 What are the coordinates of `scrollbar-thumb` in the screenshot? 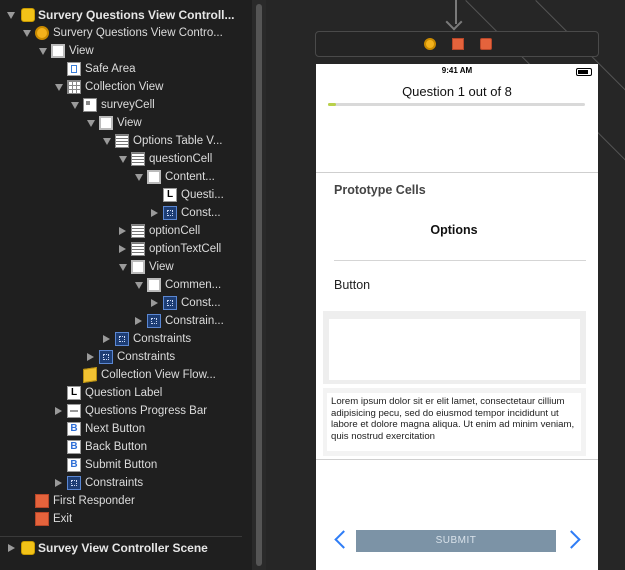 It's located at (259, 285).